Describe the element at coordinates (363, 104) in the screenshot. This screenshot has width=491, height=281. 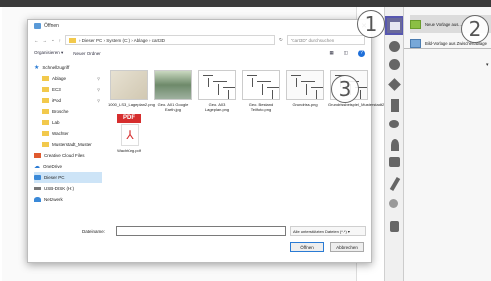
I see `file-name: Grundrissbeispiel_Musterstadt2009.jpg` at that location.